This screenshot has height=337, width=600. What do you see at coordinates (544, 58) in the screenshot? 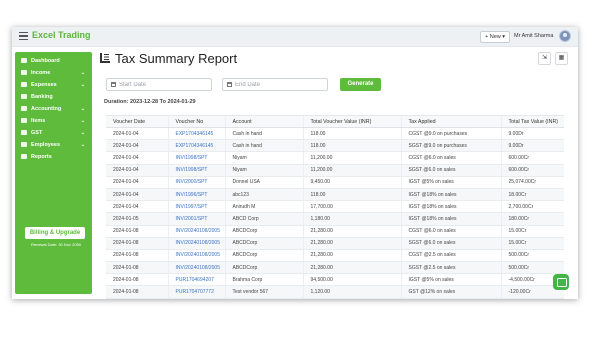
I see `export-icon: ⇲` at bounding box center [544, 58].